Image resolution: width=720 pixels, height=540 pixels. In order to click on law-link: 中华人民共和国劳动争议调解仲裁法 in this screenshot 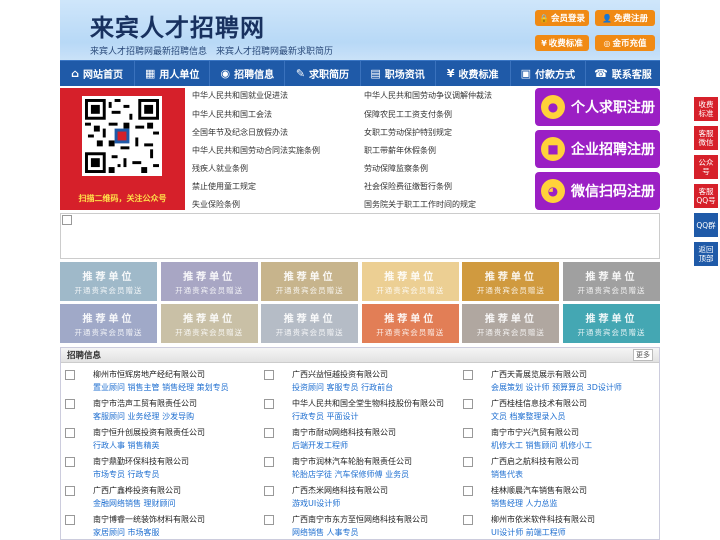, I will do `click(428, 95)`.